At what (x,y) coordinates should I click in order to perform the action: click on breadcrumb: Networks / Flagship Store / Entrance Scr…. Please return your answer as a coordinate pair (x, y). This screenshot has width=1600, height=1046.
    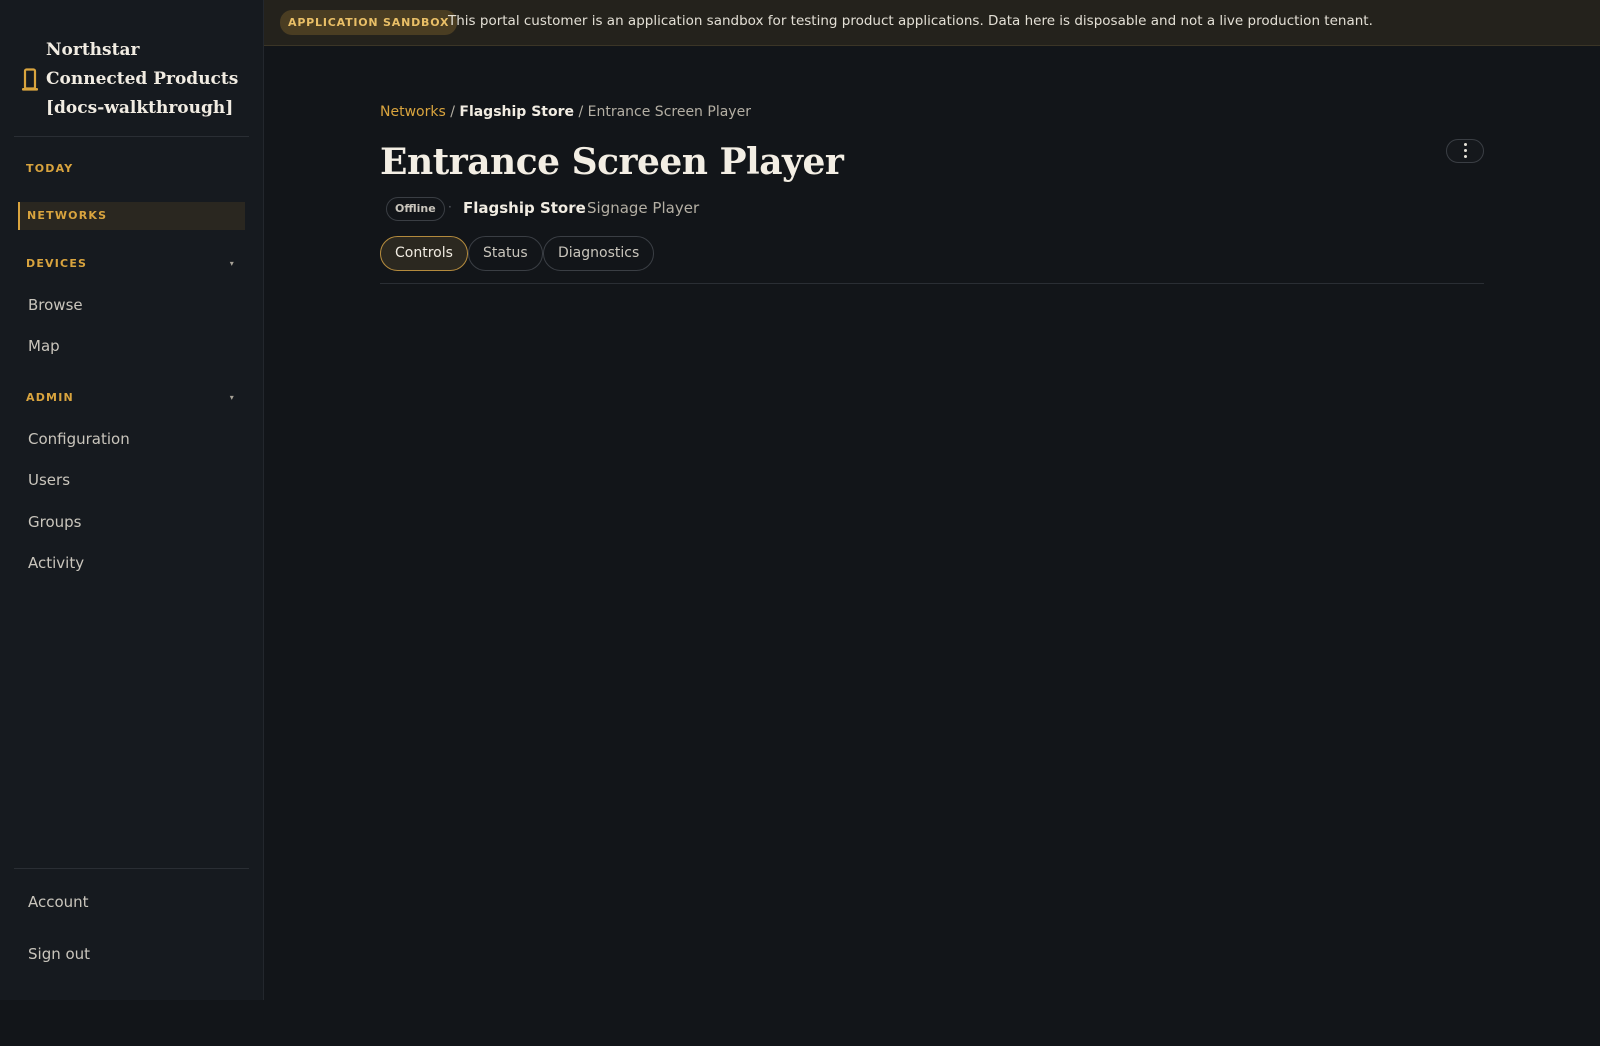
    Looking at the image, I should click on (565, 112).